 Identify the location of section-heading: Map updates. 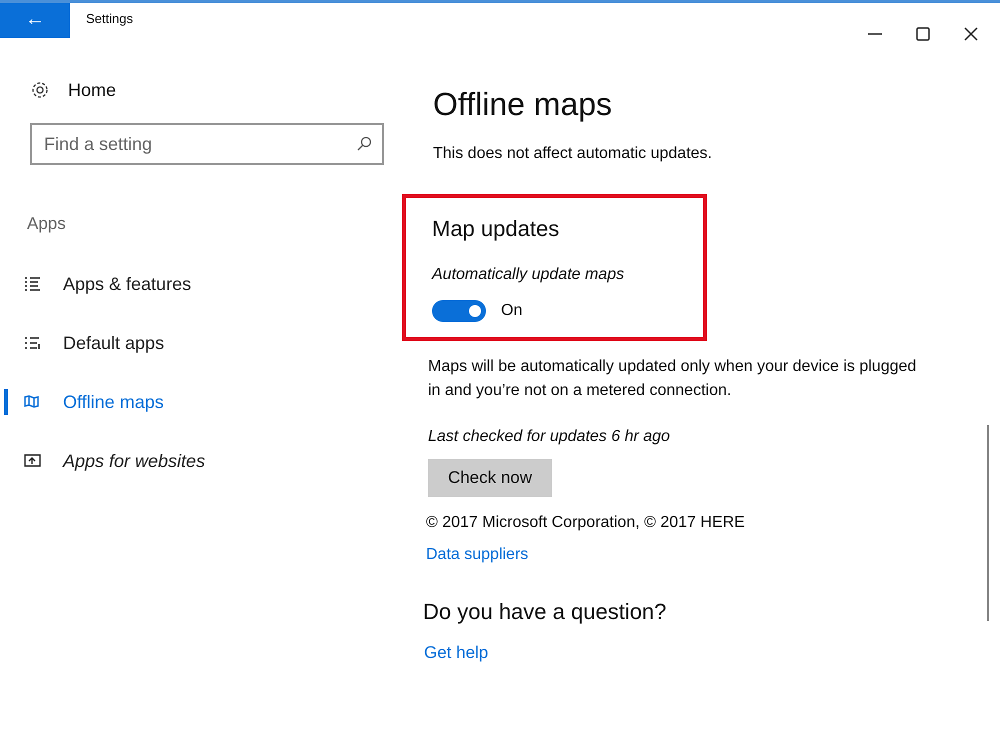
(496, 229).